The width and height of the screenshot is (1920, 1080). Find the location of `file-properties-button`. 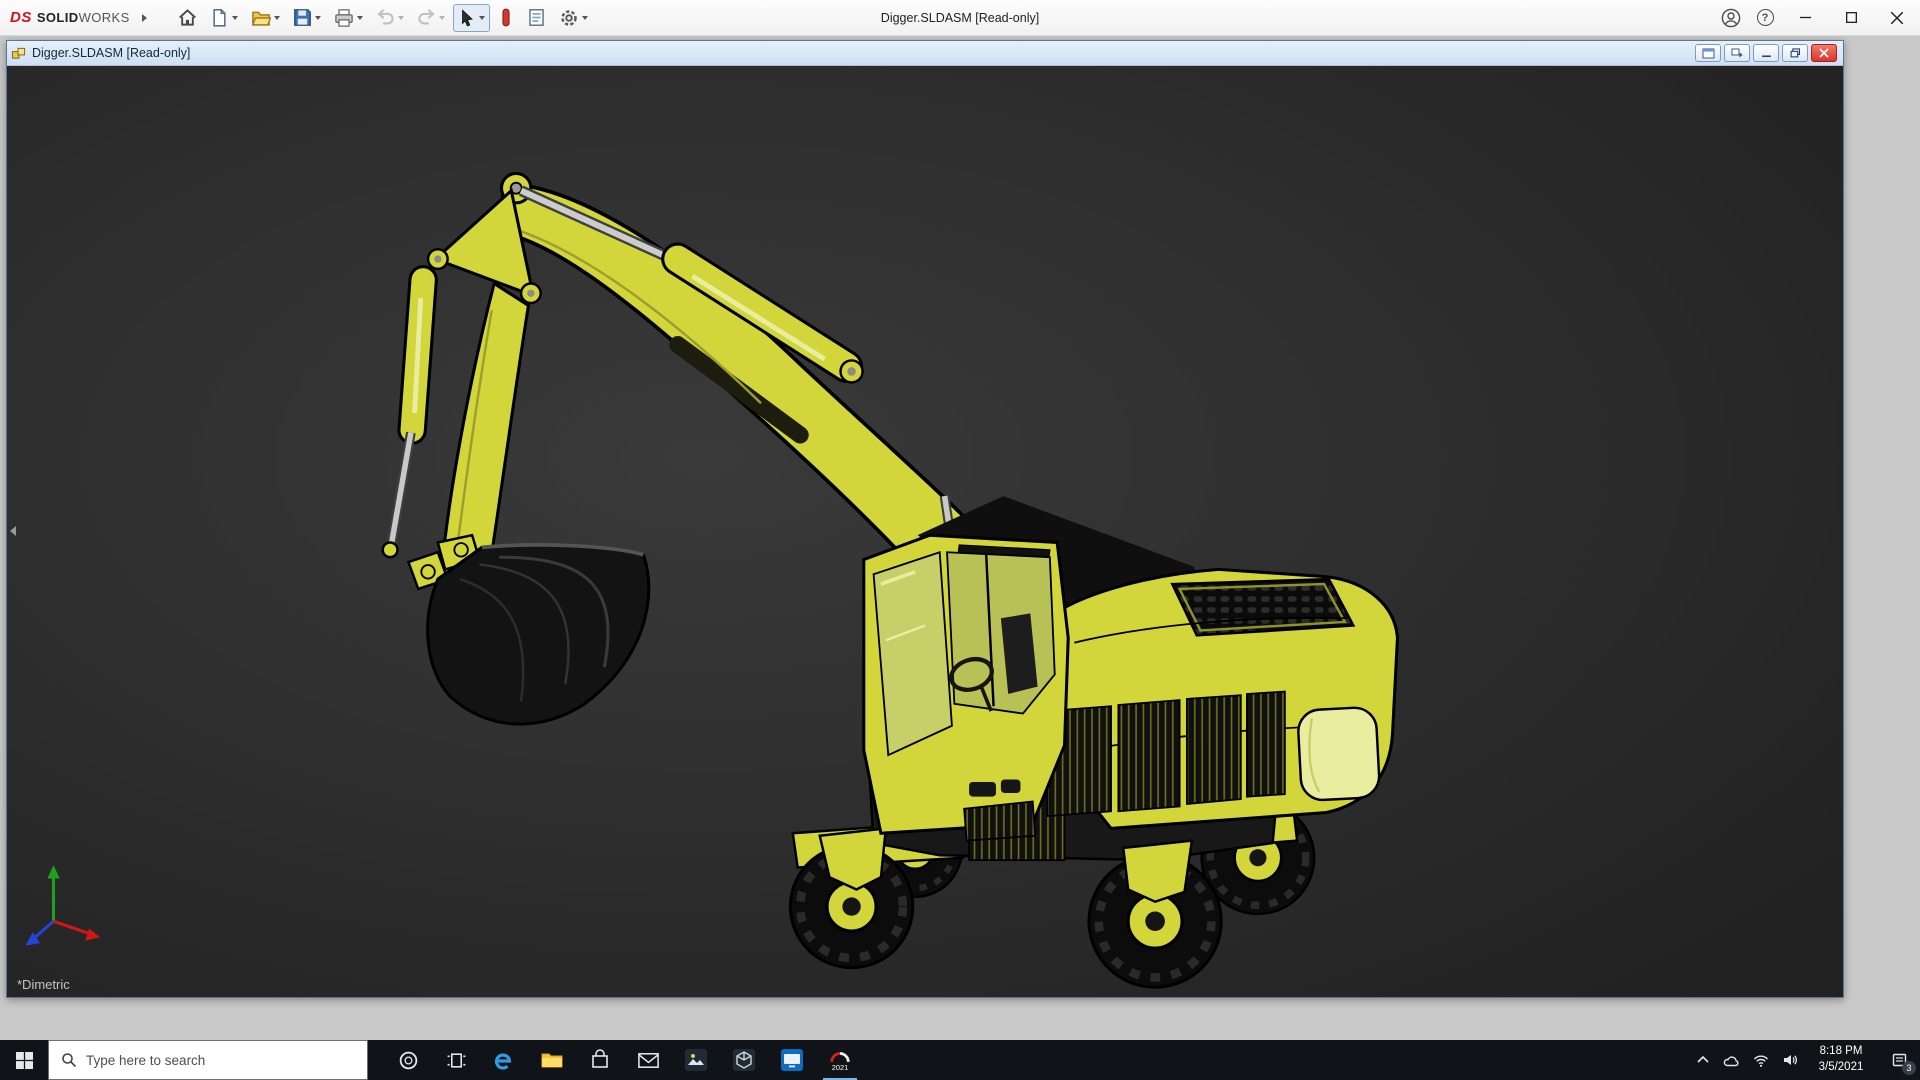

file-properties-button is located at coordinates (536, 18).